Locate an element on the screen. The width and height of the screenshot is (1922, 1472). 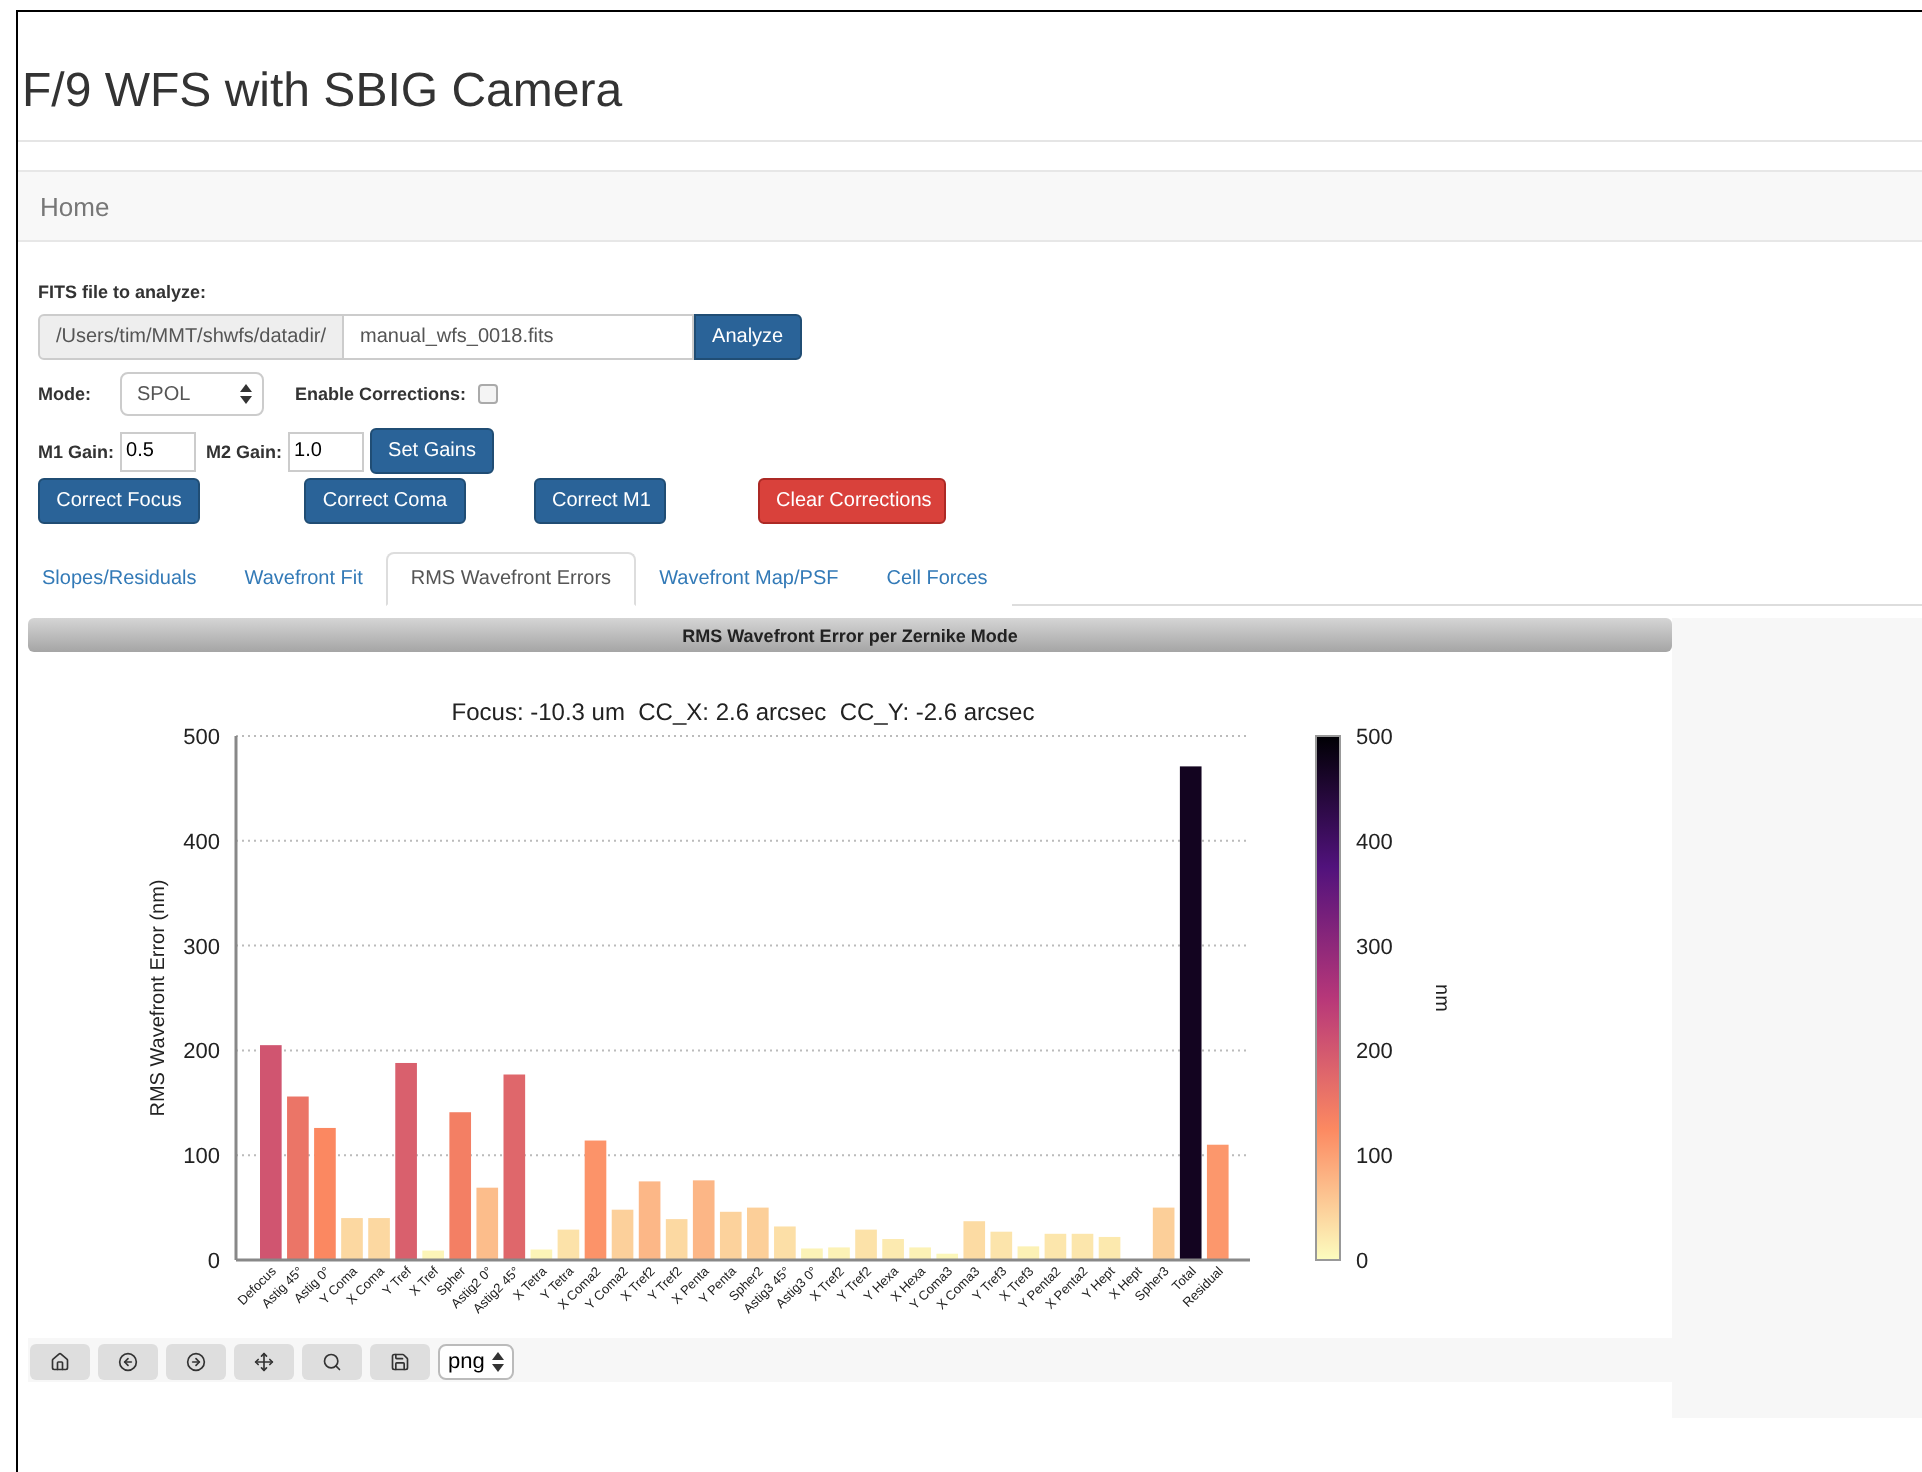
forward-icon is located at coordinates (196, 1362).